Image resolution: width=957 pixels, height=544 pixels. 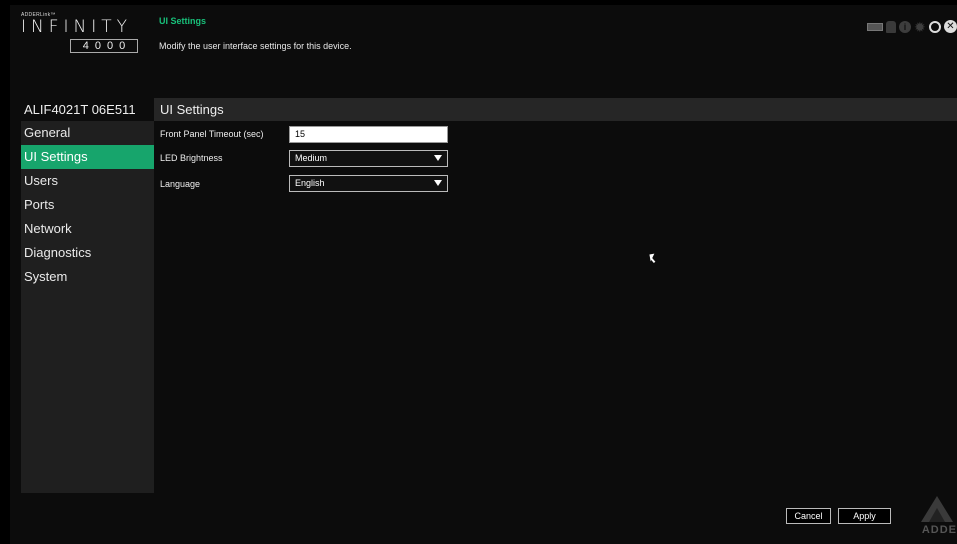 What do you see at coordinates (87, 253) in the screenshot?
I see `sidebar-item-diagnostics: Diagnostics` at bounding box center [87, 253].